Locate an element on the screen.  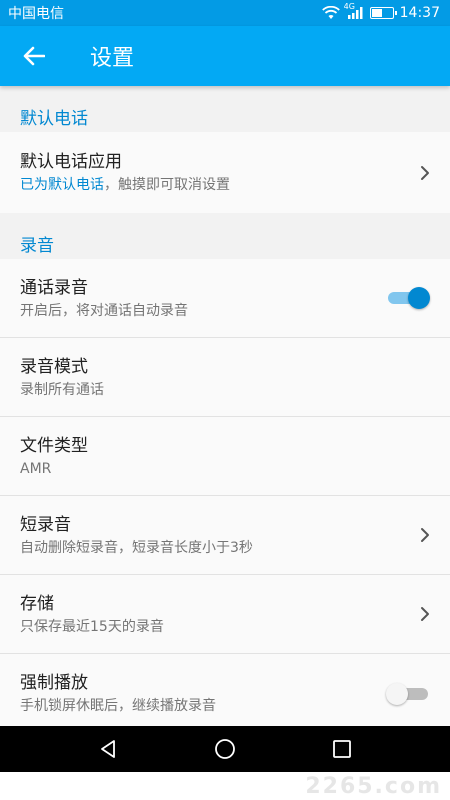
home-circle-icon is located at coordinates (225, 749).